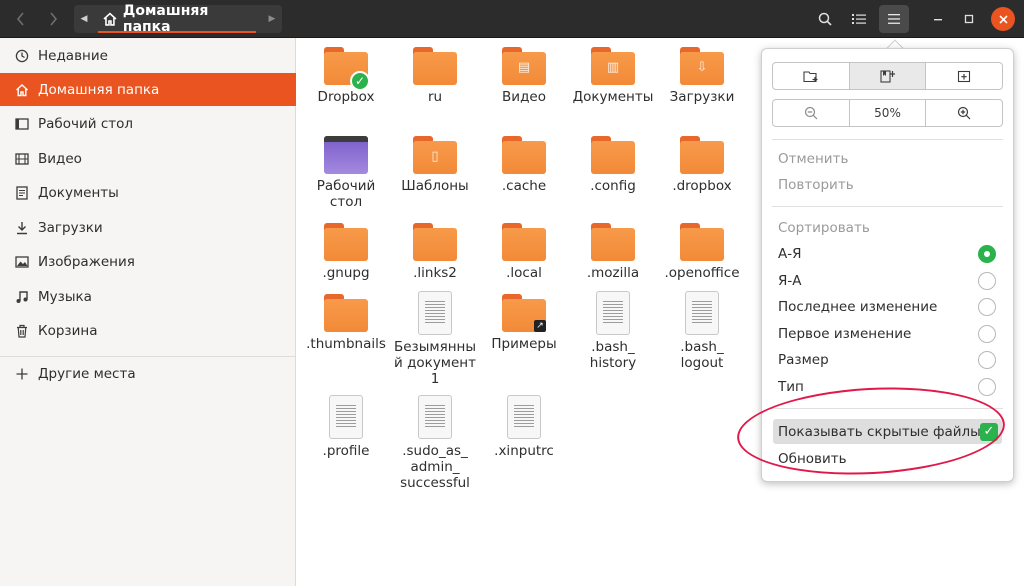  Describe the element at coordinates (888, 76) in the screenshot. I see `new-bookmark-button` at that location.